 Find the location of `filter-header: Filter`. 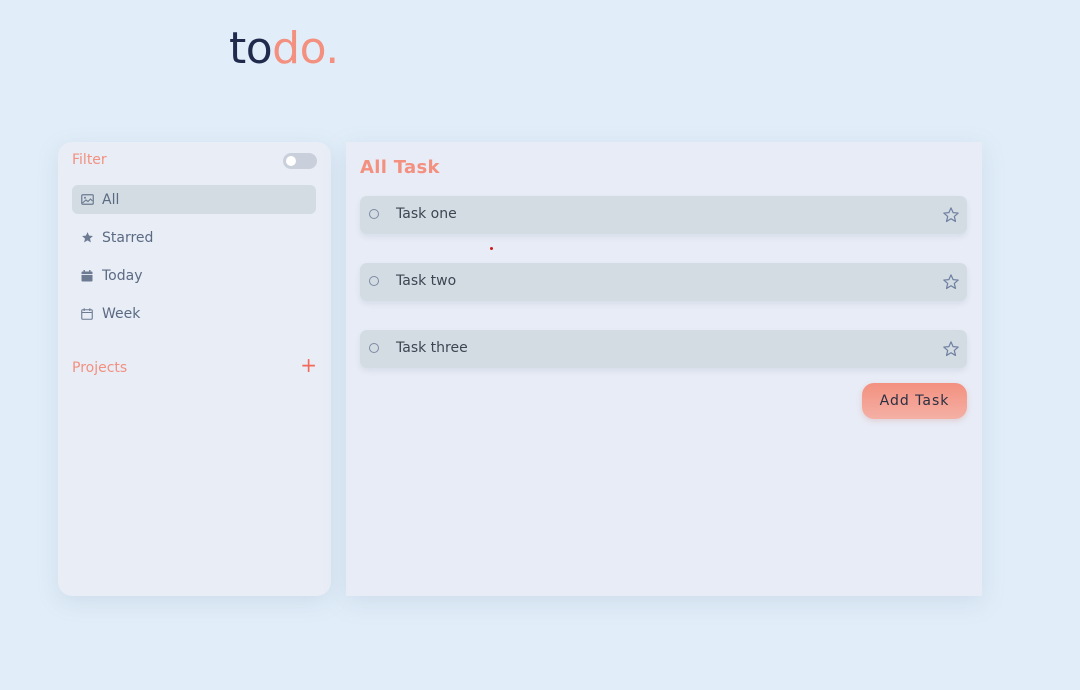

filter-header: Filter is located at coordinates (194, 162).